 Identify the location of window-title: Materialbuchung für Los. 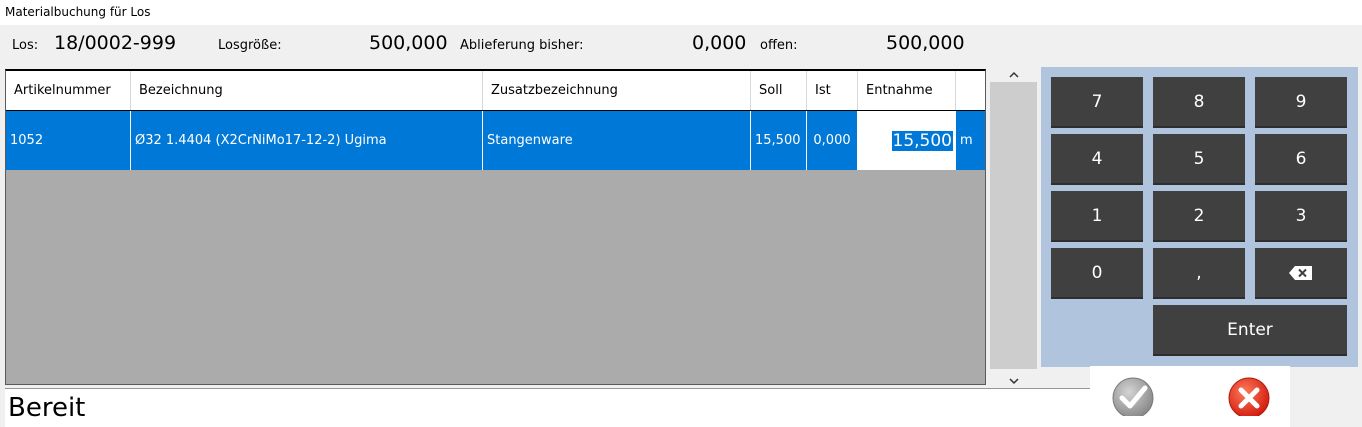
(78, 12).